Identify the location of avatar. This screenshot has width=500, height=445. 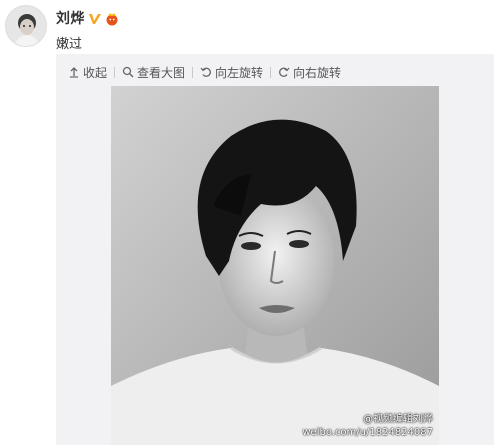
(26, 26).